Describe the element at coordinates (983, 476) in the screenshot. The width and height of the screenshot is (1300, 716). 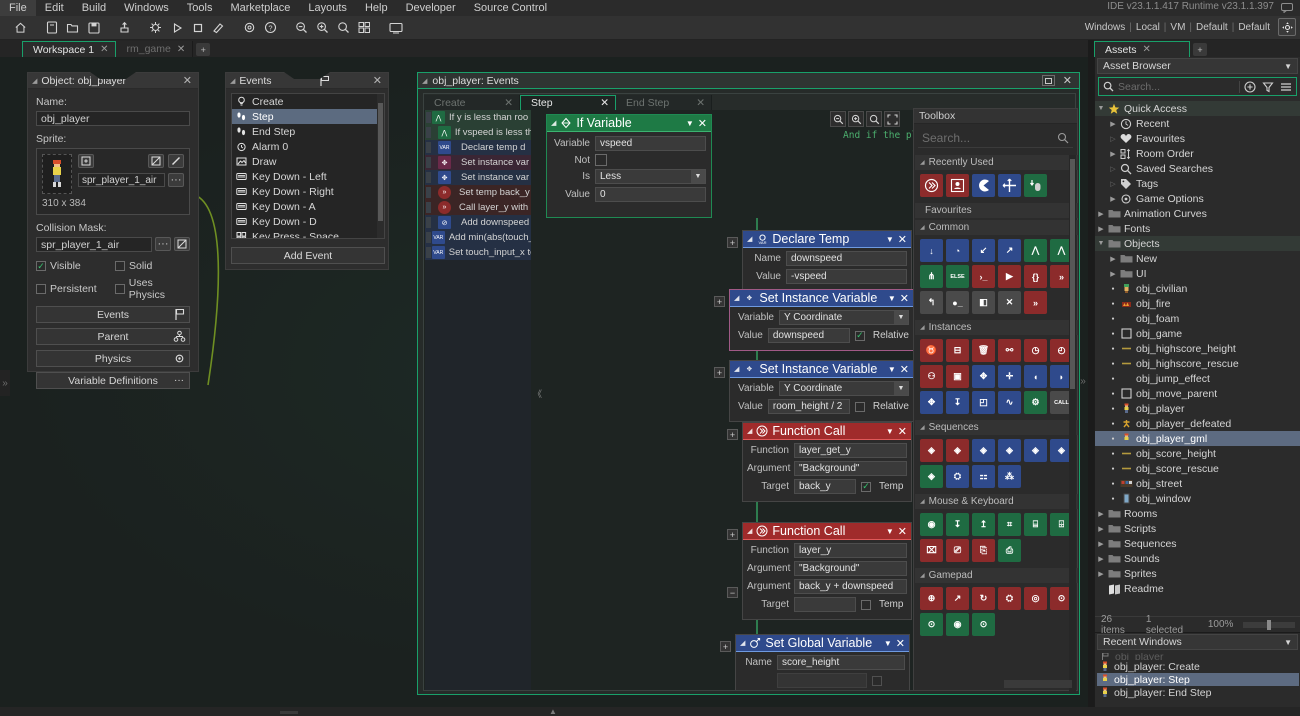
I see `sequence-track-icon: ⚏` at that location.